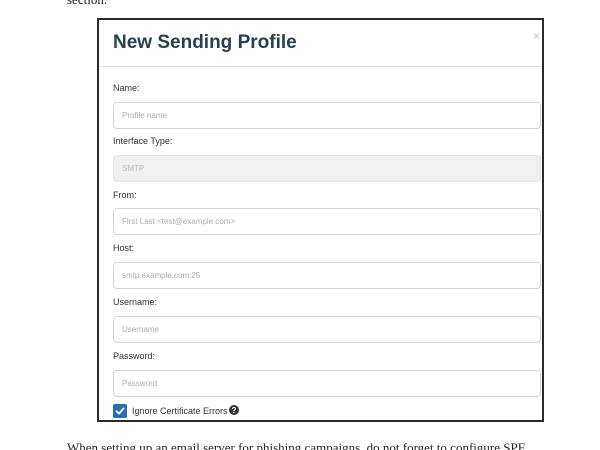  What do you see at coordinates (87, 4) in the screenshot?
I see `book-text-top: section.` at bounding box center [87, 4].